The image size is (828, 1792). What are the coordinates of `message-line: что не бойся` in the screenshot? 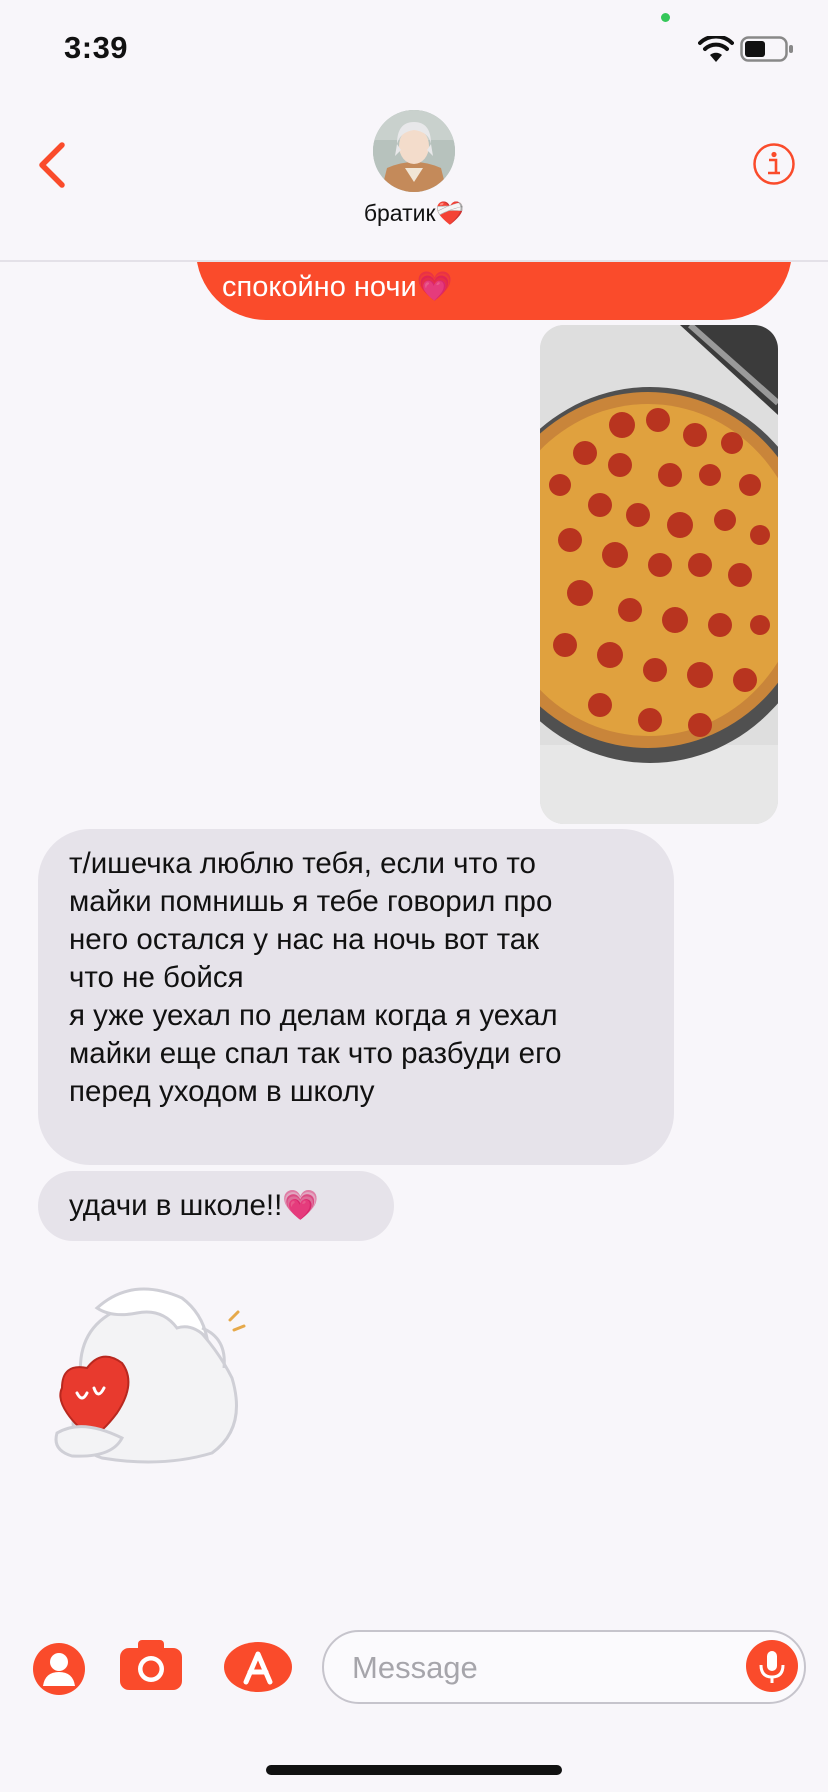 It's located at (156, 977).